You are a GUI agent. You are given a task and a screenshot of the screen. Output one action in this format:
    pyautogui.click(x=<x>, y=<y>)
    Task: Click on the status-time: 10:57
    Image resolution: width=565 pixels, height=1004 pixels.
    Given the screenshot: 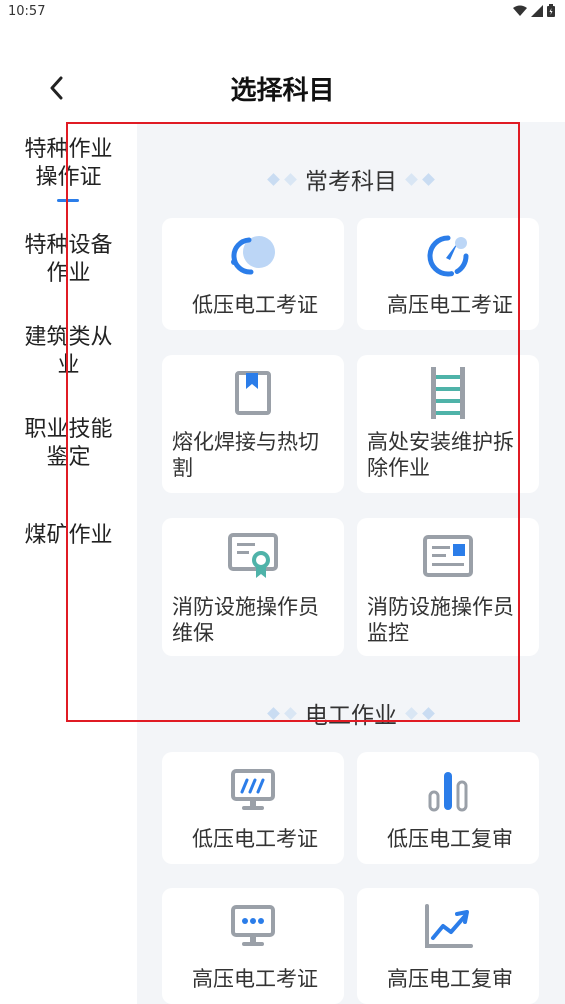 What is the action you would take?
    pyautogui.click(x=27, y=11)
    